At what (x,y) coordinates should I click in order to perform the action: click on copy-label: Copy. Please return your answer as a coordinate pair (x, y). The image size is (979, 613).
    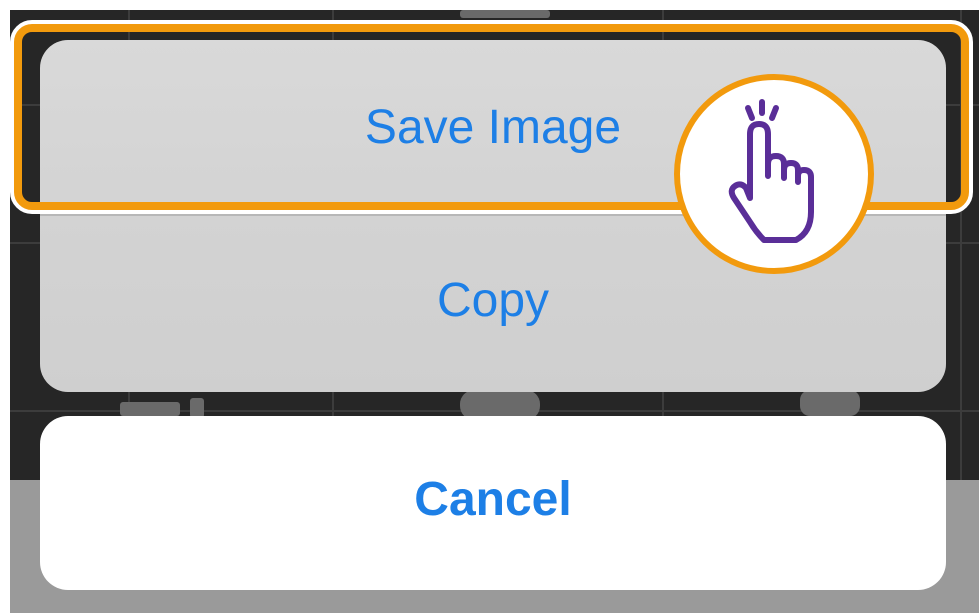
    Looking at the image, I should click on (493, 300).